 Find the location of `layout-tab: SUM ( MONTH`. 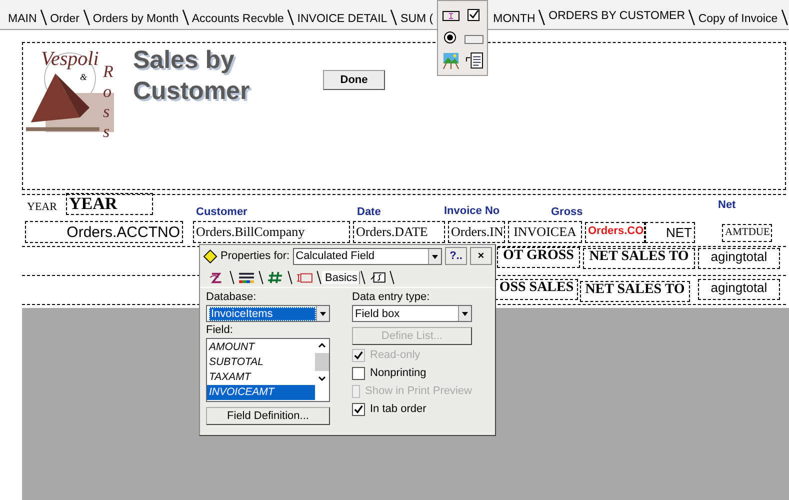

layout-tab: SUM ( MONTH is located at coordinates (468, 21).